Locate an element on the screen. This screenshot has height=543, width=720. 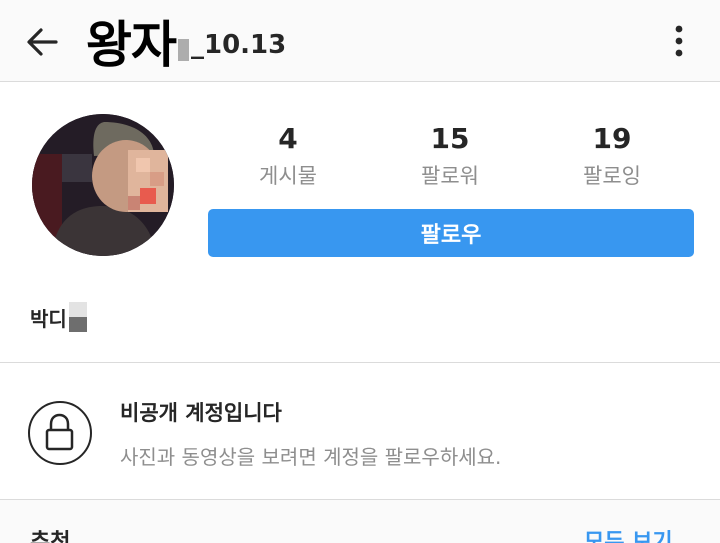
username-suffix: _10.13 is located at coordinates (239, 45).